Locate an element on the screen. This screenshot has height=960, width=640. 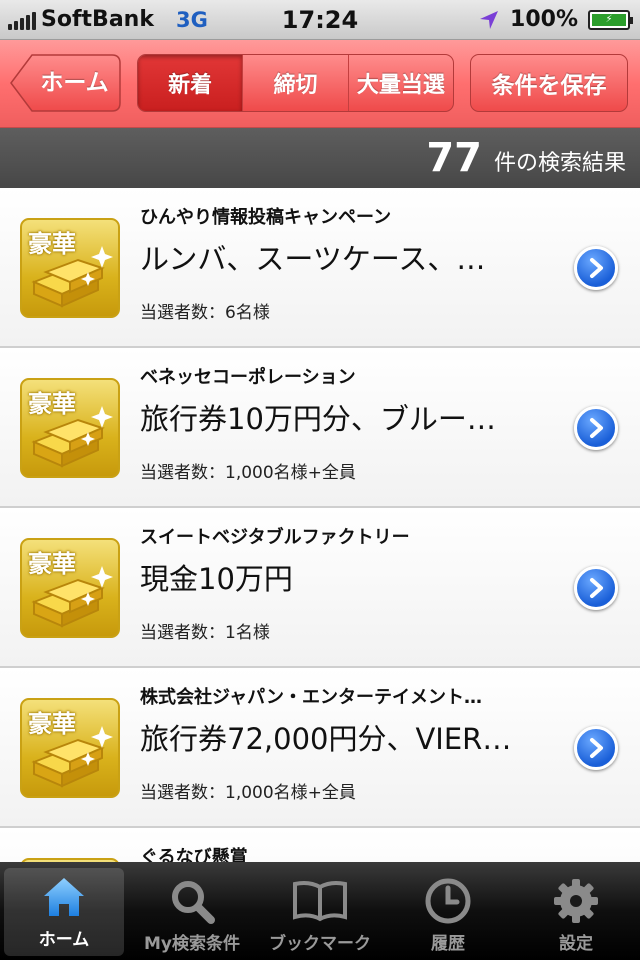
tab-bookmark-label: ブックマーク is located at coordinates (320, 944).